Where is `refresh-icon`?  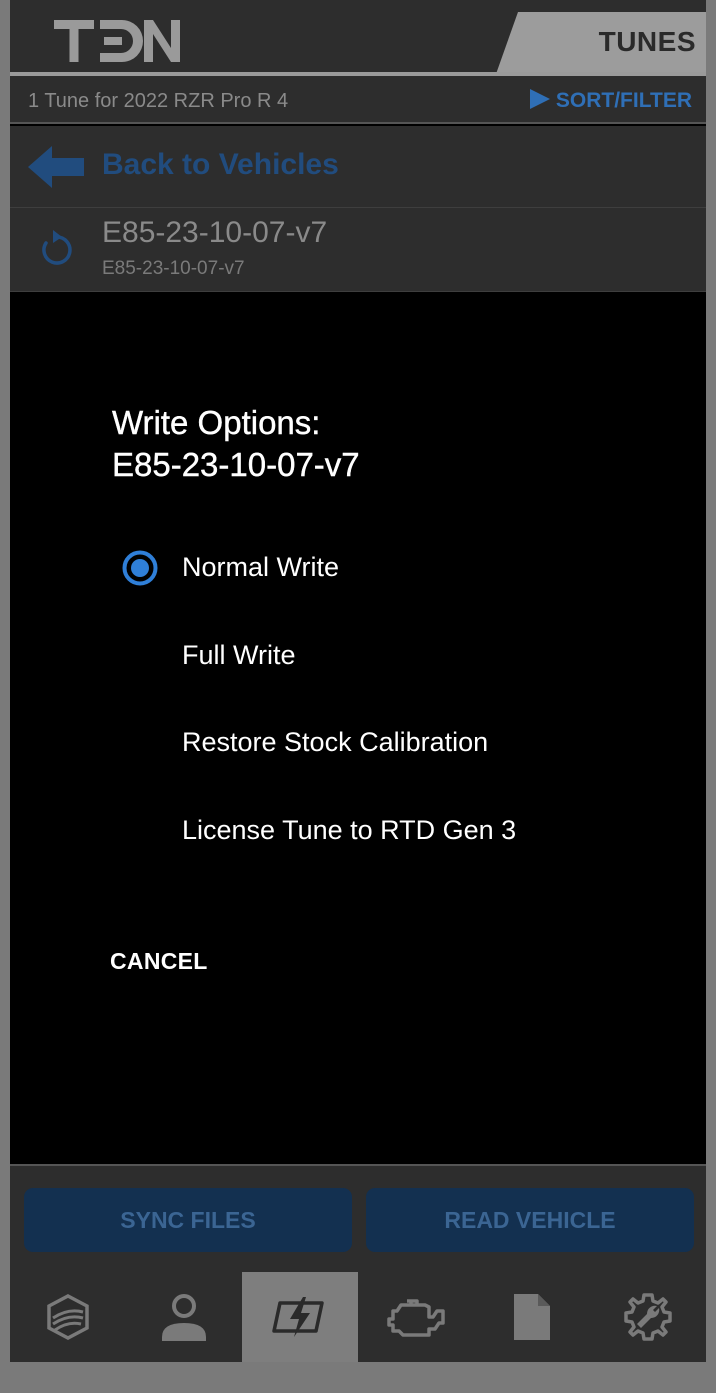
refresh-icon is located at coordinates (57, 247).